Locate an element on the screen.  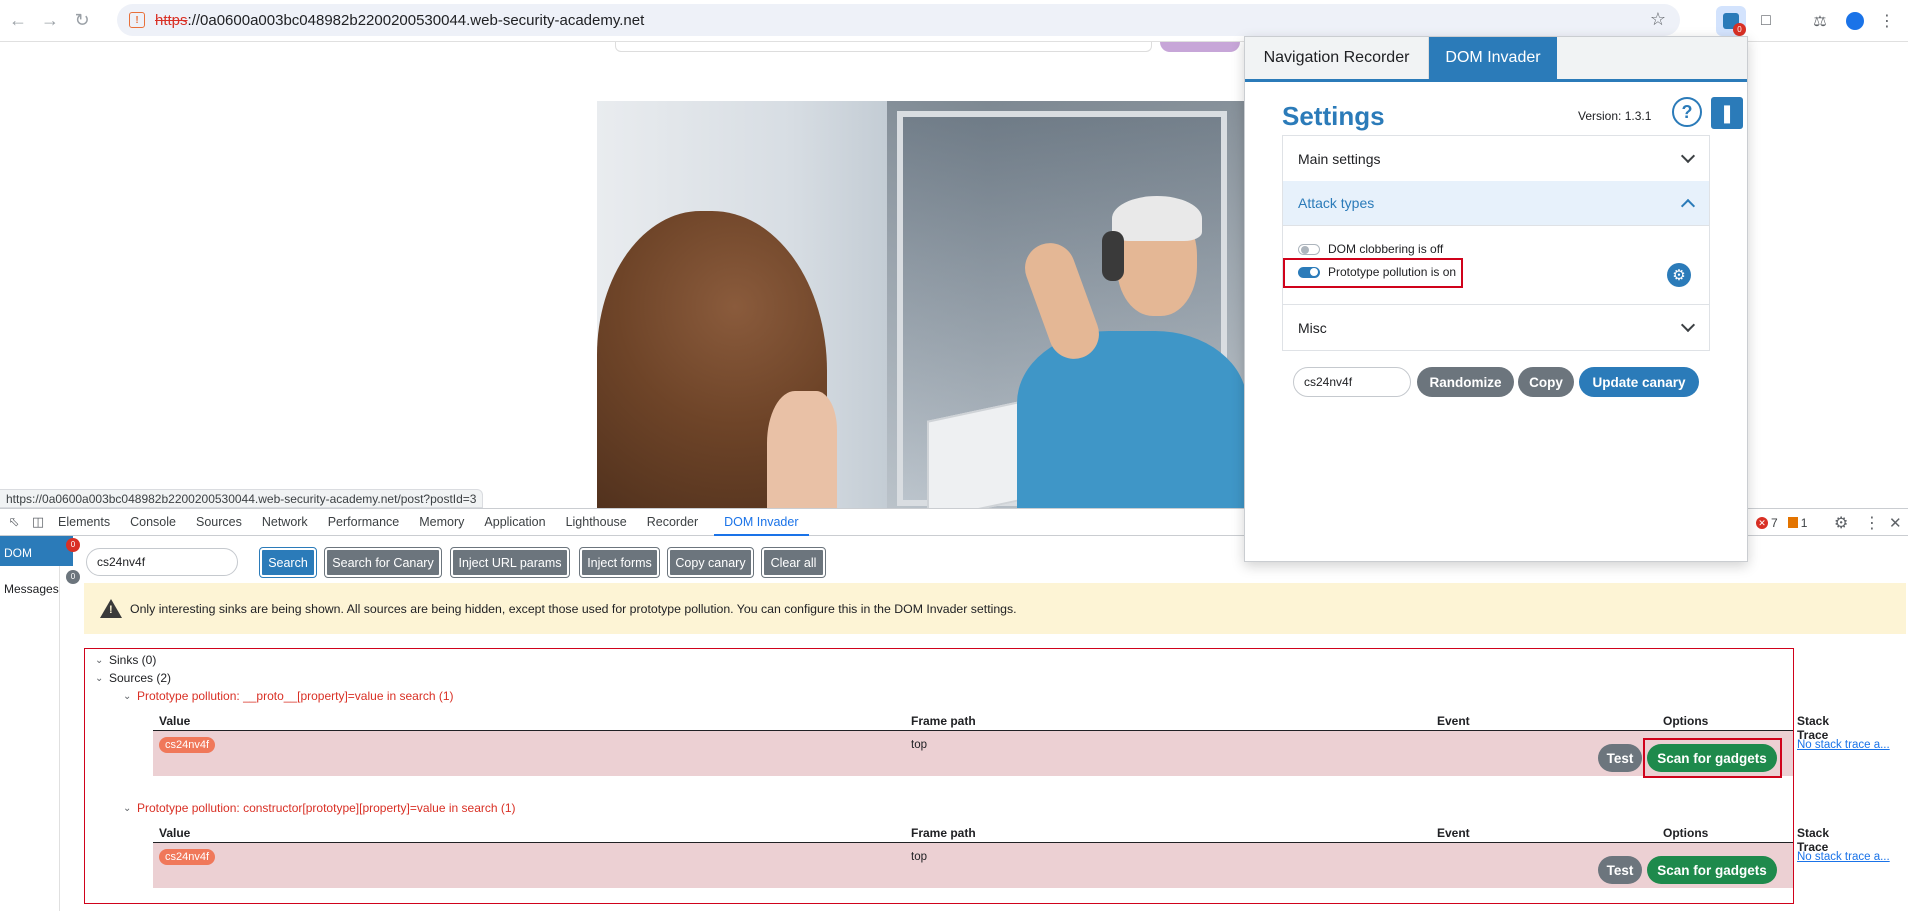
sidebar-messages-label: Messages is located at coordinates (31, 589).